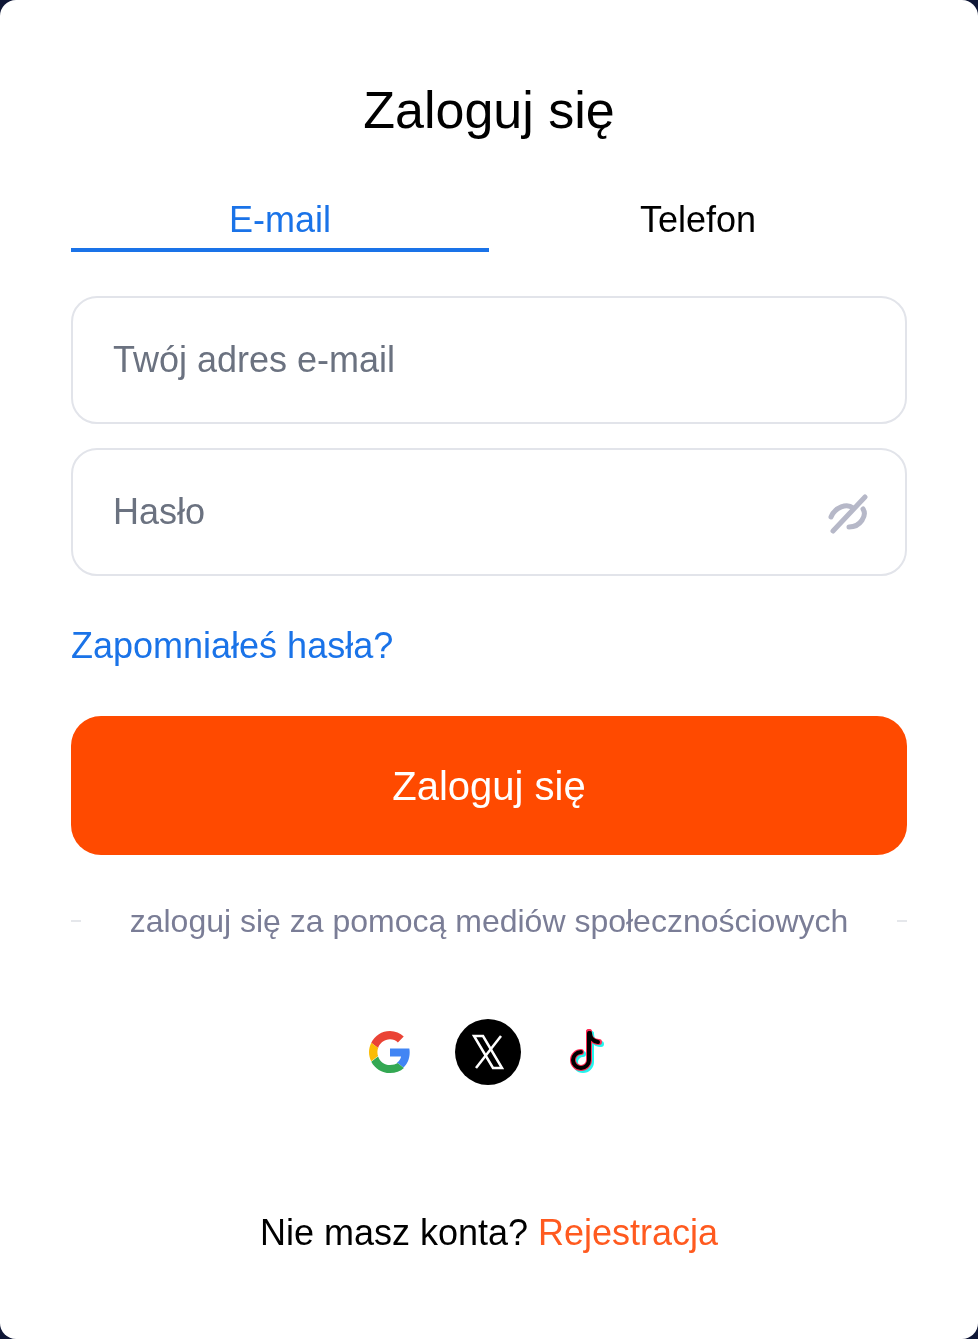 Image resolution: width=978 pixels, height=1339 pixels. Describe the element at coordinates (489, 360) in the screenshot. I see `email-field: Twój adres e-mail` at that location.